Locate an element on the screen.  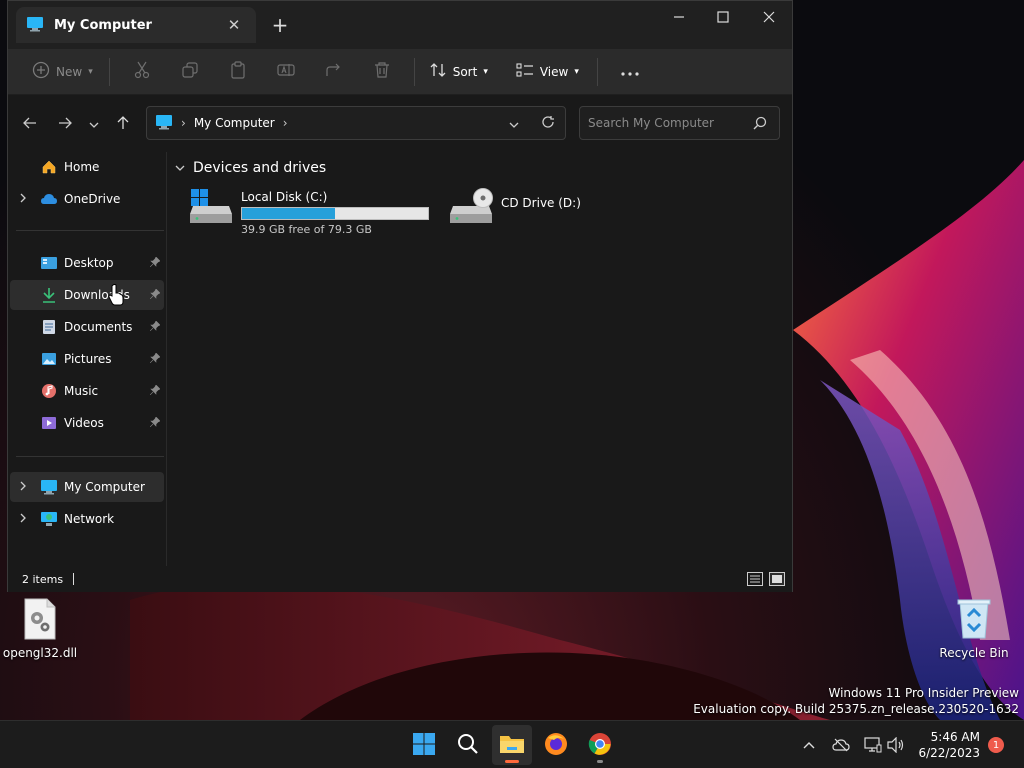
details-view-button is located at coordinates (755, 579).